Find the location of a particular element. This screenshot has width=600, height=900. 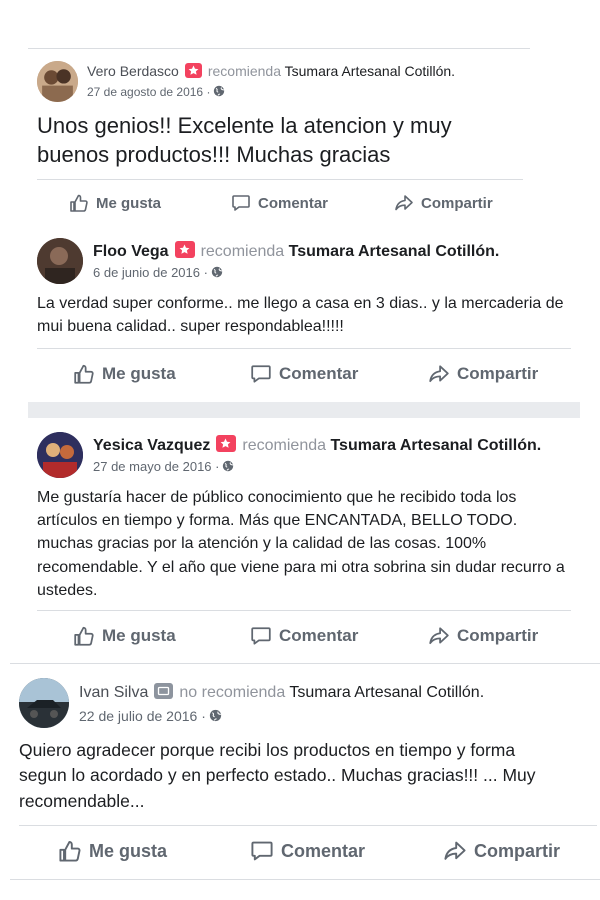

post-date: 27 de agosto de 2016 · is located at coordinates (148, 92).